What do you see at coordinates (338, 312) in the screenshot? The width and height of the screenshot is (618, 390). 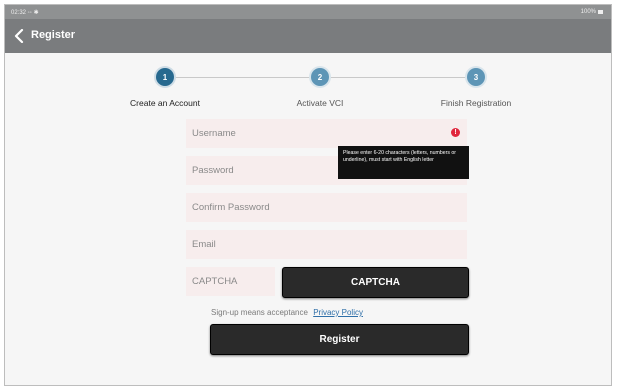 I see `privacy-policy-link: Privacy Policy` at bounding box center [338, 312].